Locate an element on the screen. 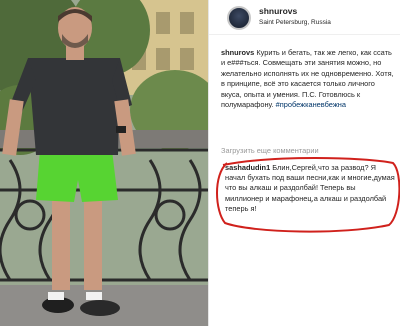  caption-hashtag: #пробежканевбежна is located at coordinates (311, 104).